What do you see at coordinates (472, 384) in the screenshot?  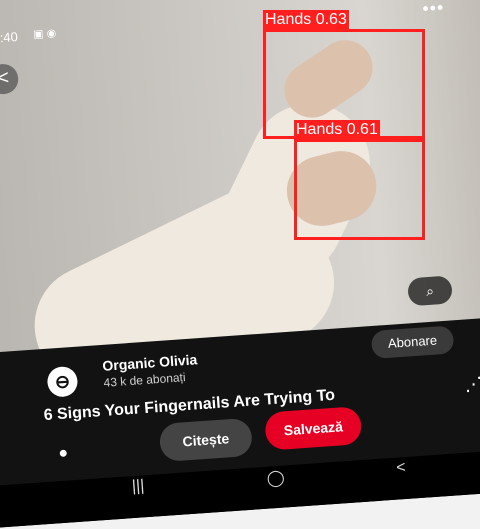 I see `share-icon: ⋰` at bounding box center [472, 384].